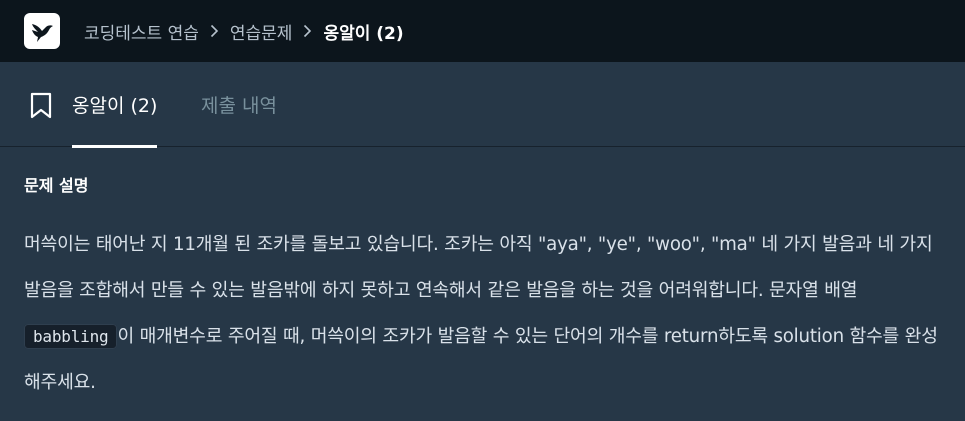 This screenshot has height=421, width=965. I want to click on breadcrumb-coding-test: 코딩테스트 연습, so click(141, 31).